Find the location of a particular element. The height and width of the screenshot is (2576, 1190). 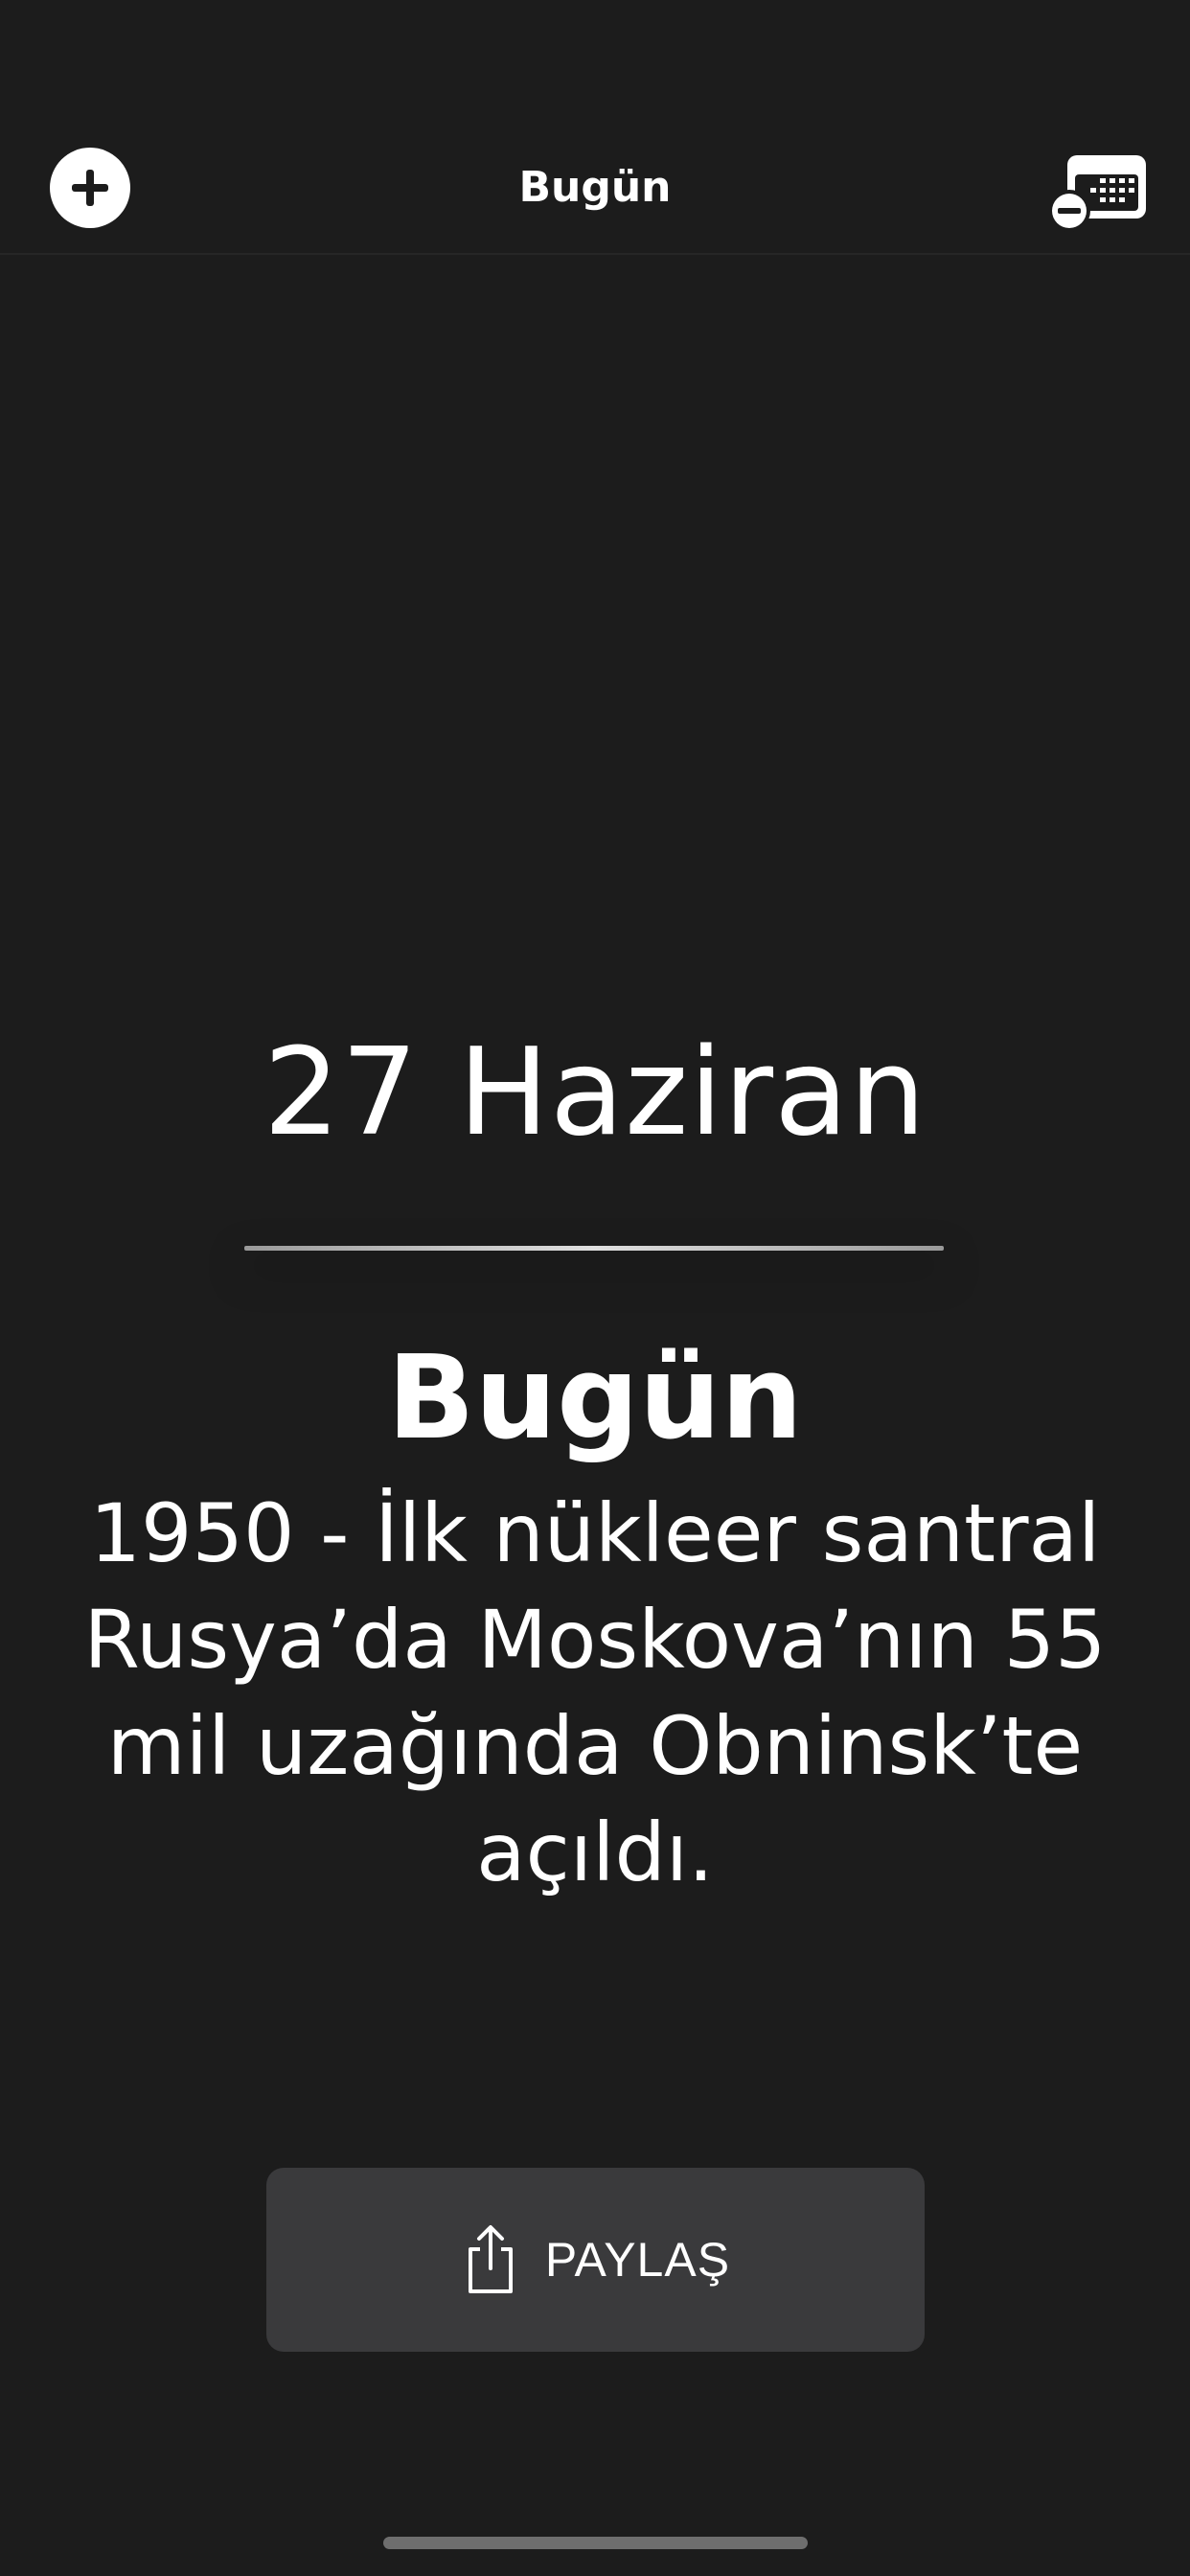

divider is located at coordinates (594, 1249).